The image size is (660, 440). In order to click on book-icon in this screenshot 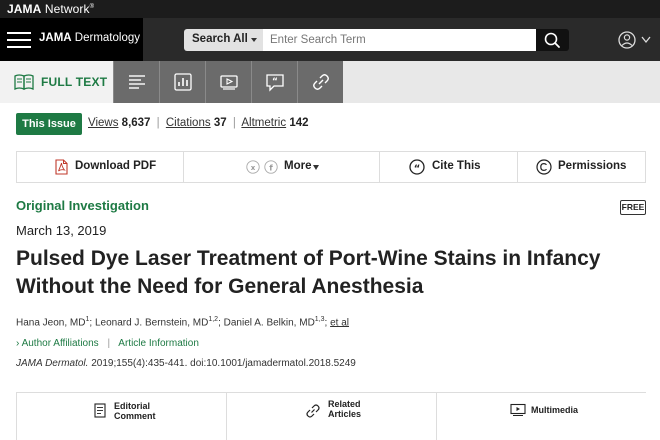, I will do `click(24, 82)`.